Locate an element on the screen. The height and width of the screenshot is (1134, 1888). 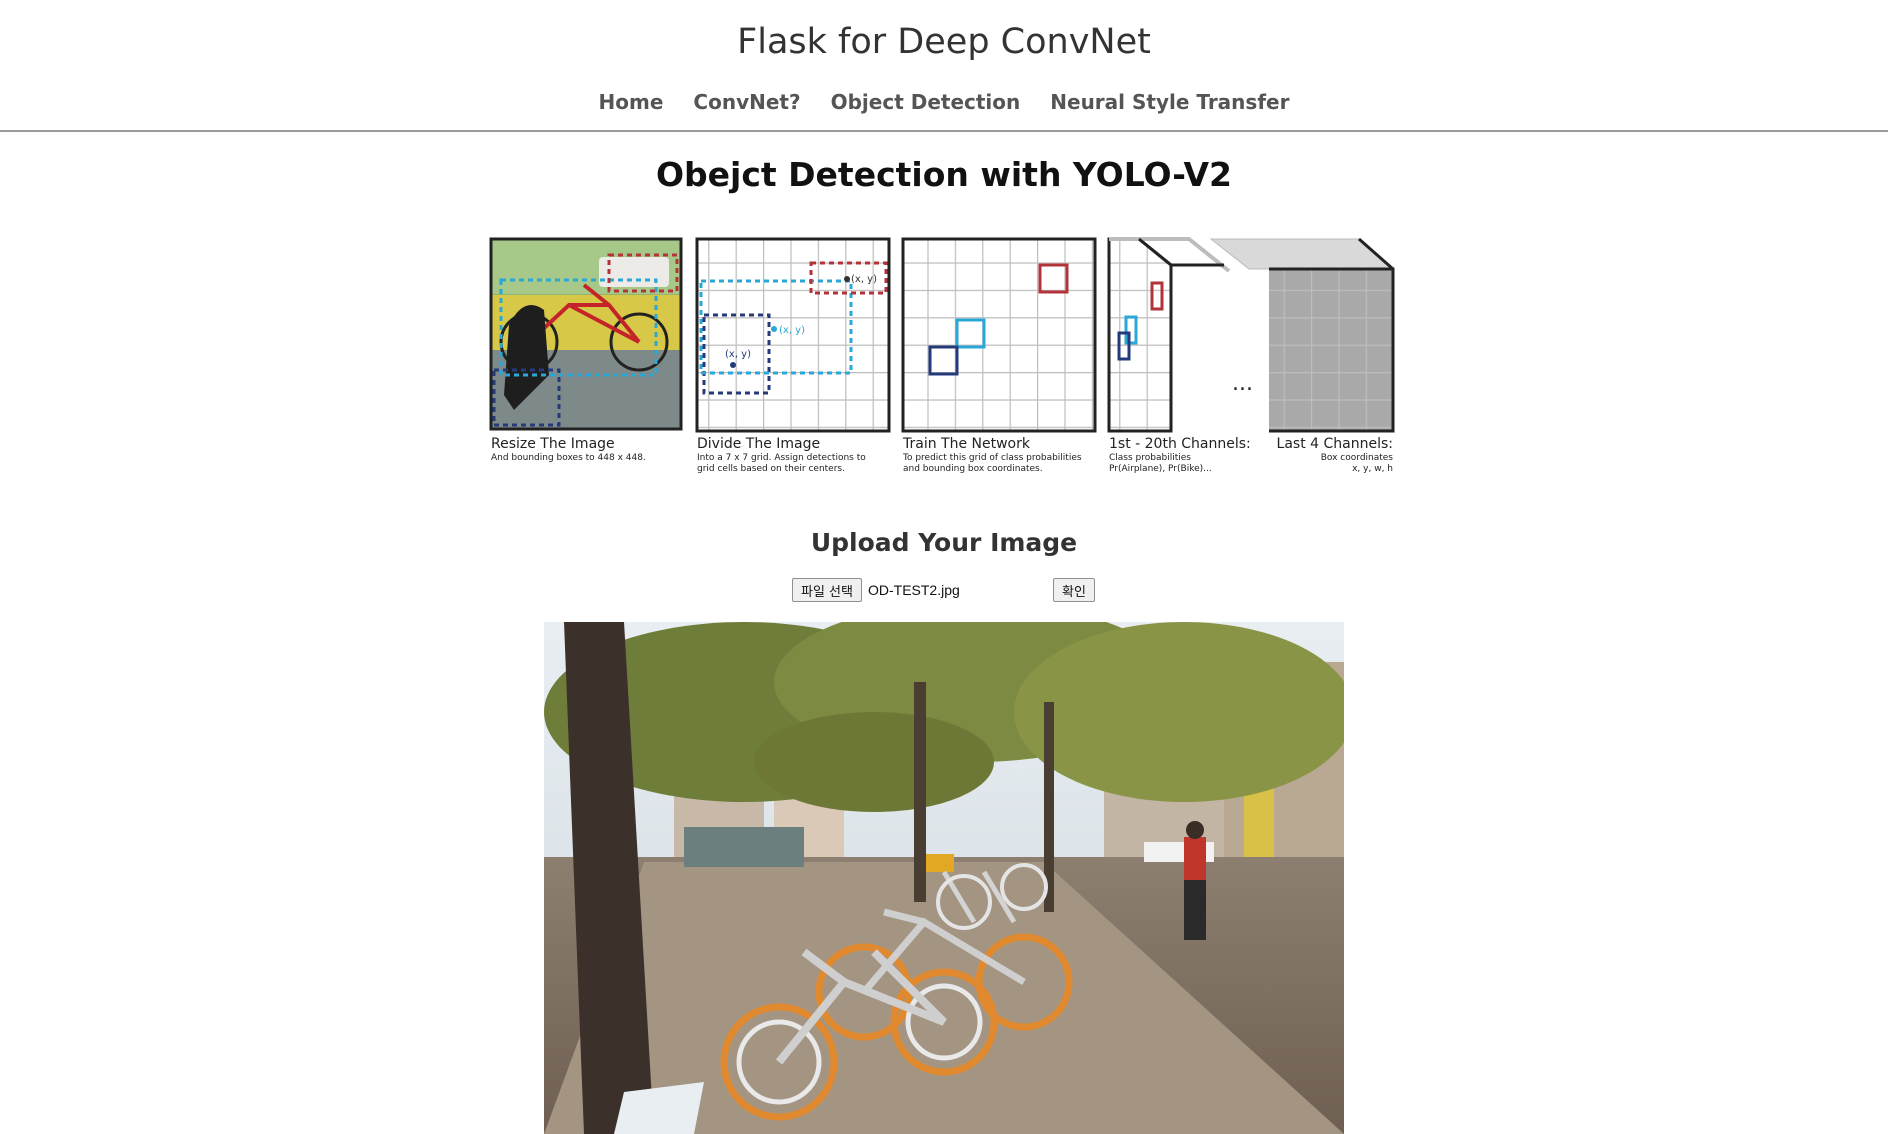
panel-3-title: Train The Network is located at coordinates (966, 444).